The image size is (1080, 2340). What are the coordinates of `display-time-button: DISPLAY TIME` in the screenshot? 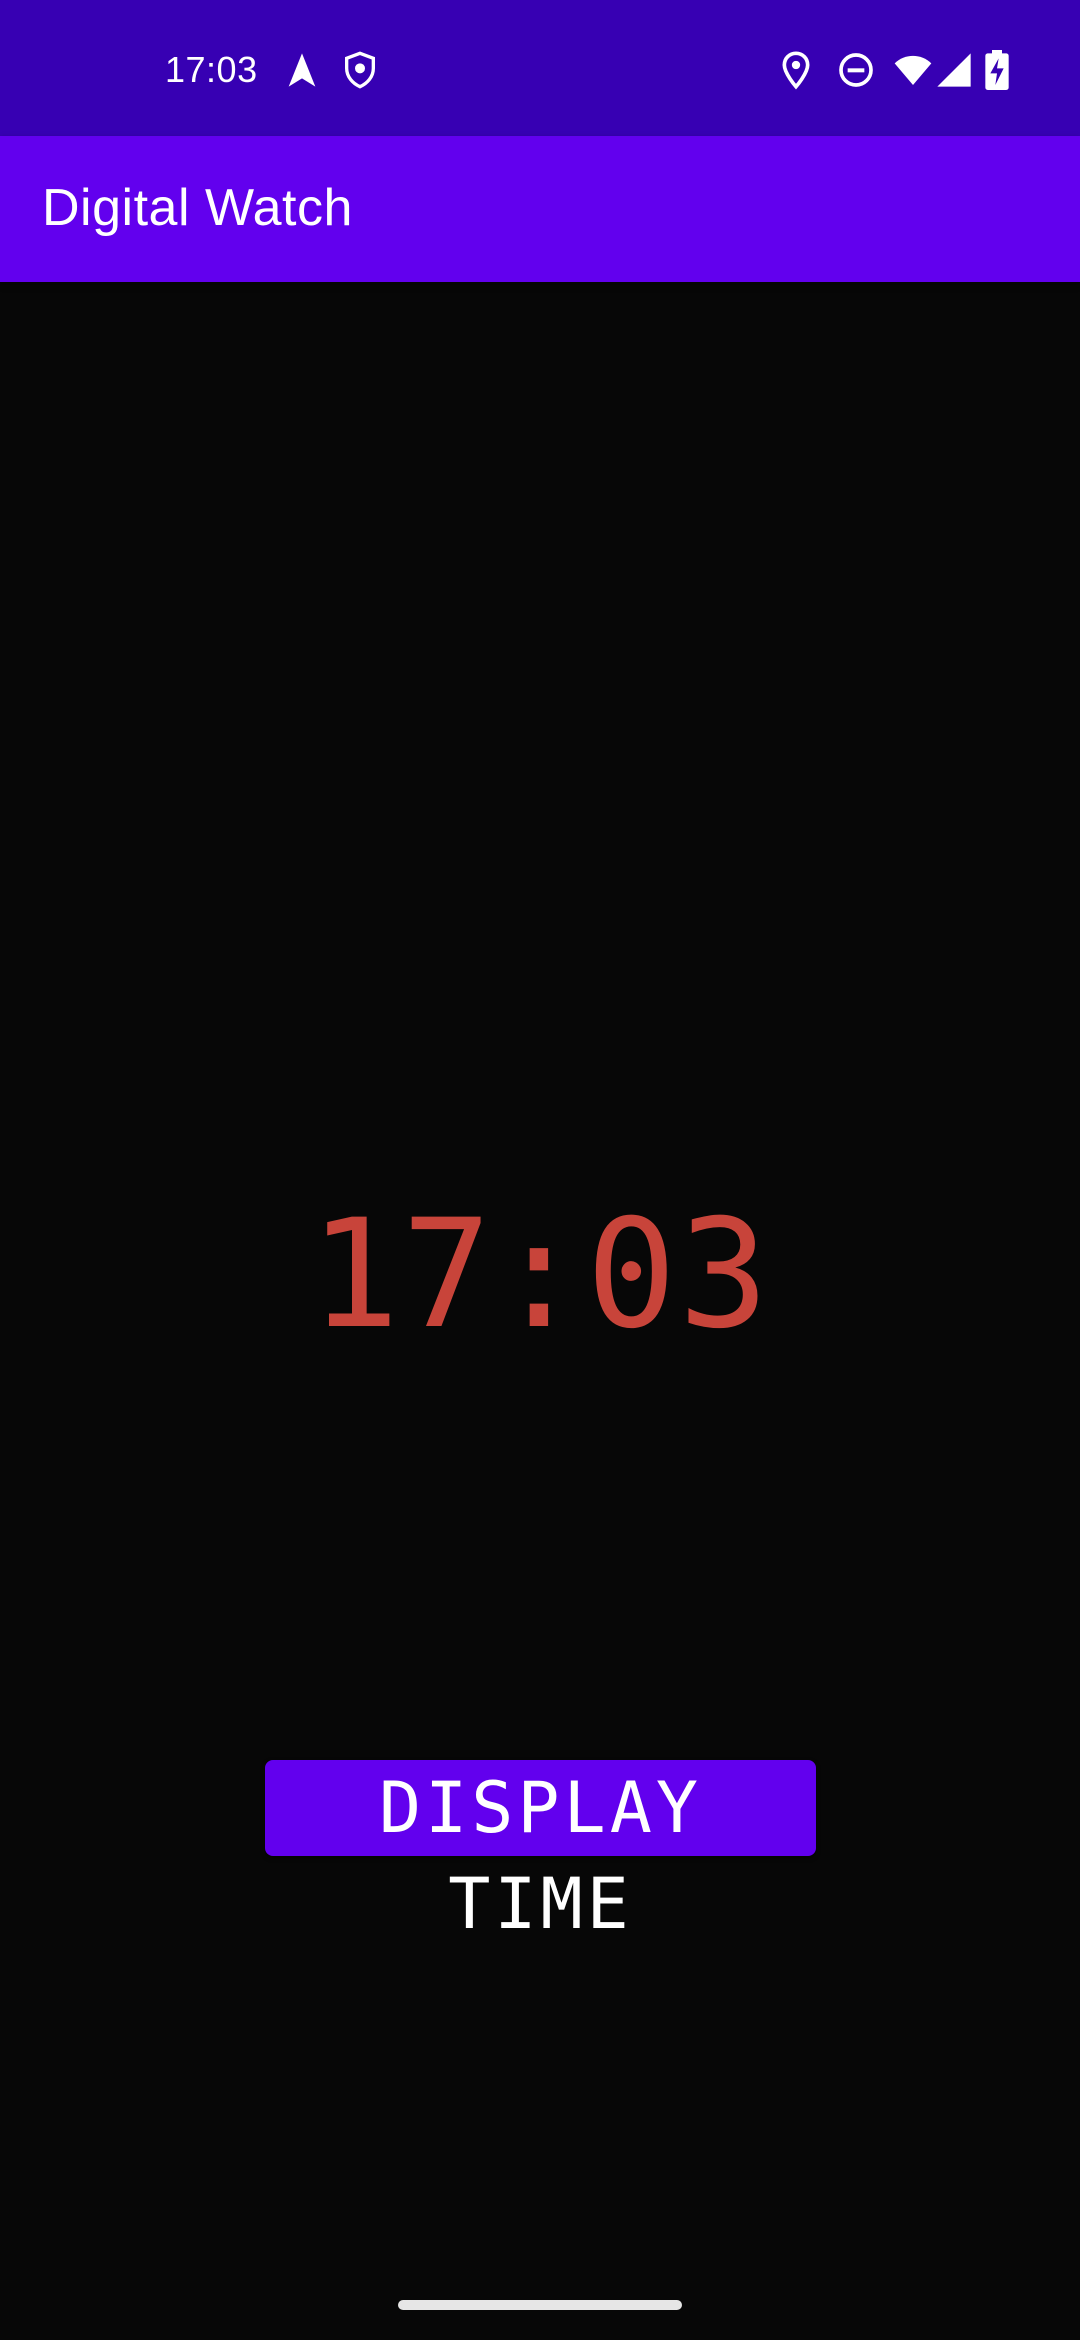 It's located at (540, 1852).